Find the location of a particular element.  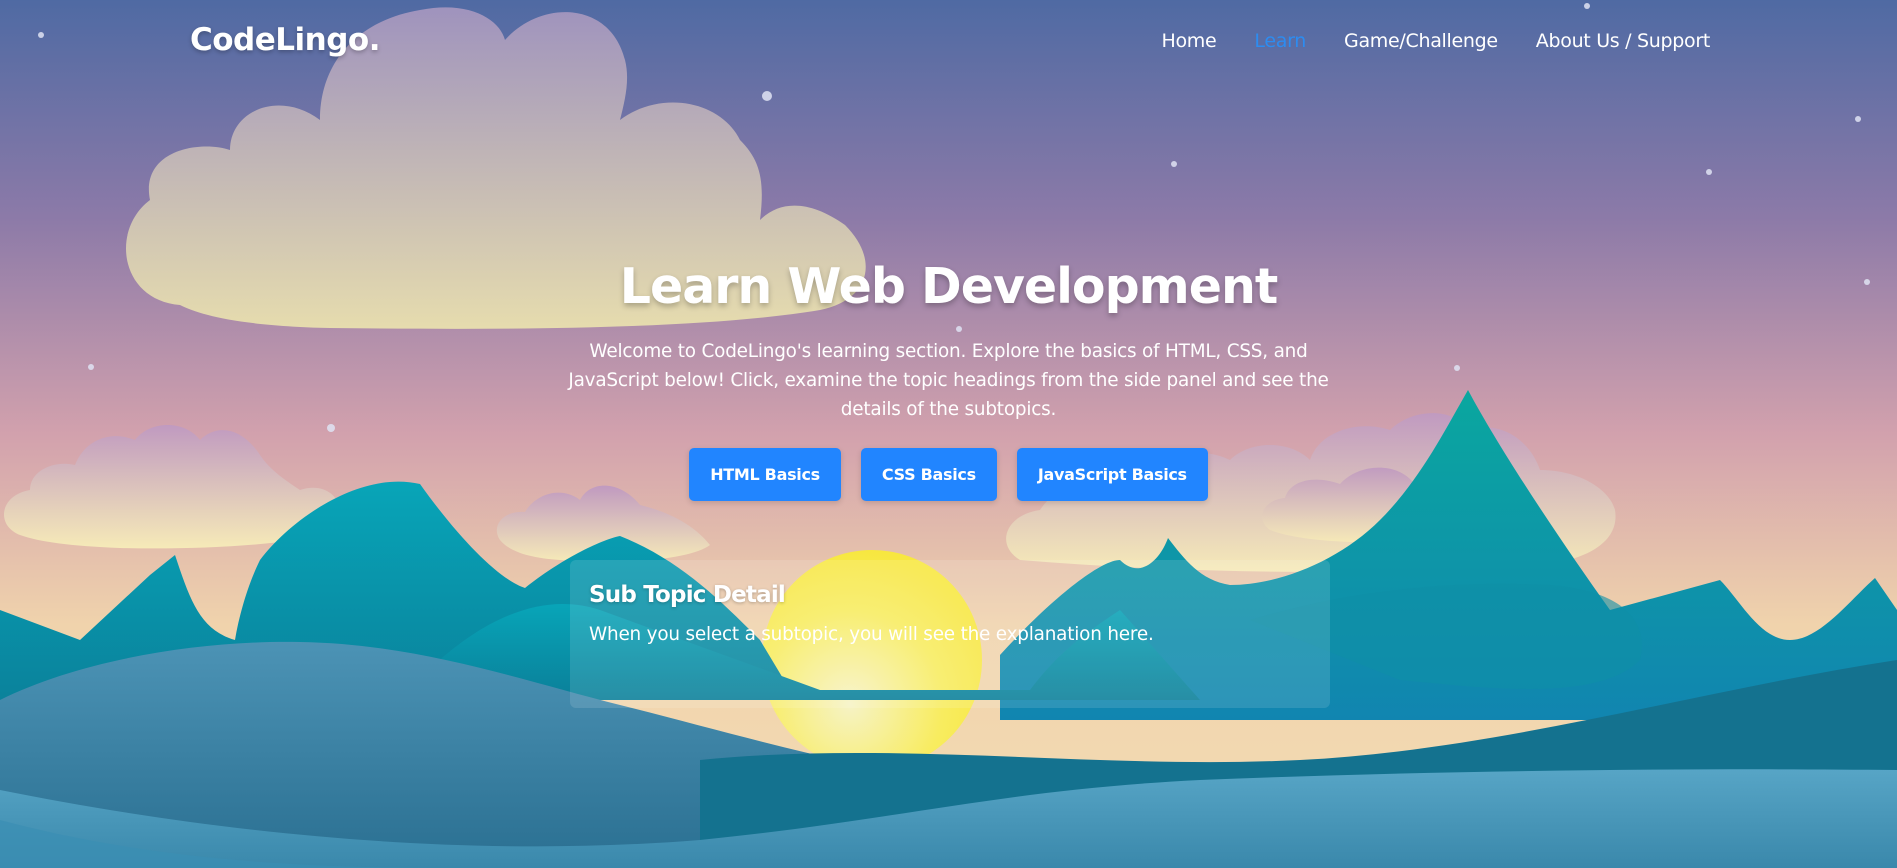

html-basics-button: HTML Basics is located at coordinates (765, 474).